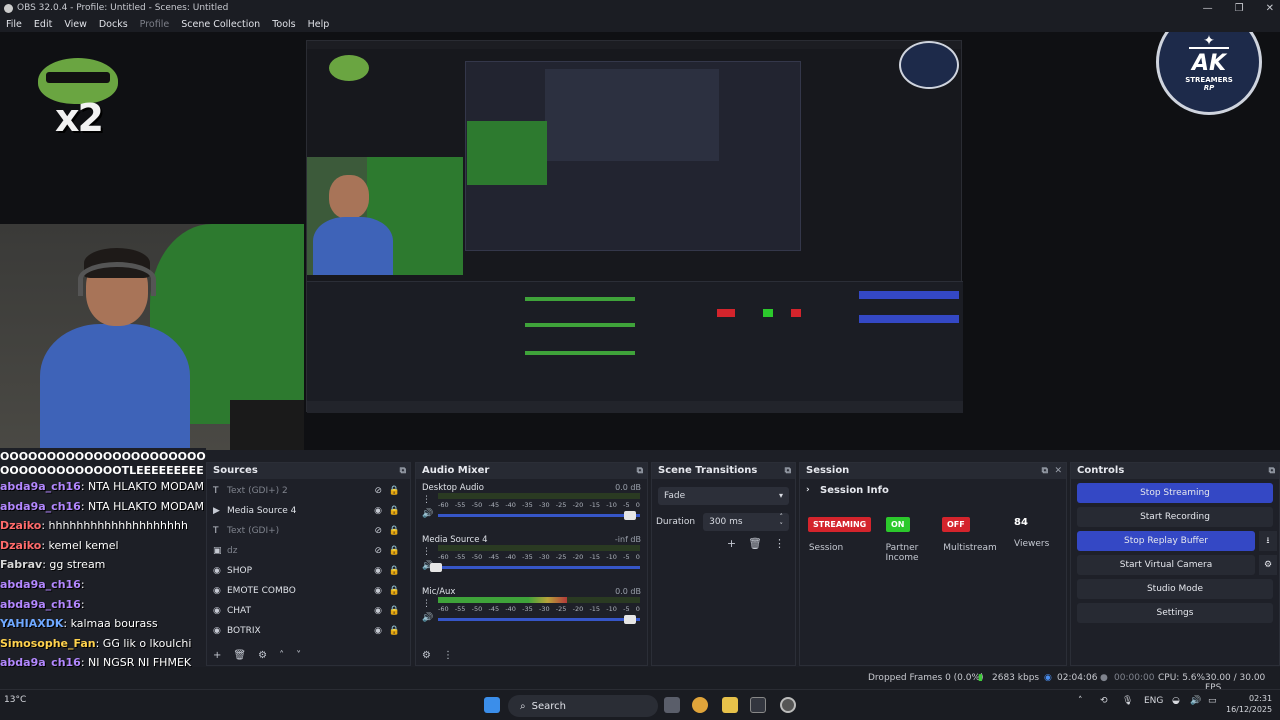 The image size is (1280, 720). I want to click on scene-transitions-title: Scene Transitions, so click(708, 470).